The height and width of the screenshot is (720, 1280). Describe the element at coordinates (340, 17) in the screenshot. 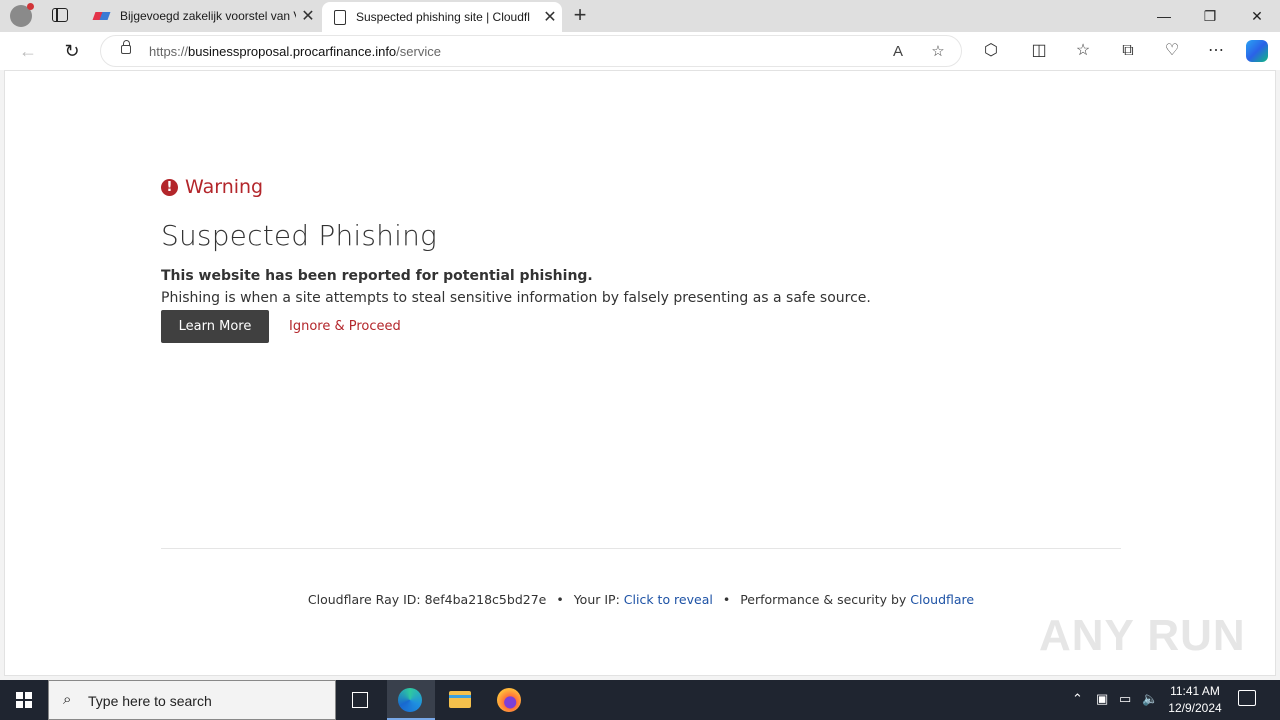

I see `document-icon` at that location.